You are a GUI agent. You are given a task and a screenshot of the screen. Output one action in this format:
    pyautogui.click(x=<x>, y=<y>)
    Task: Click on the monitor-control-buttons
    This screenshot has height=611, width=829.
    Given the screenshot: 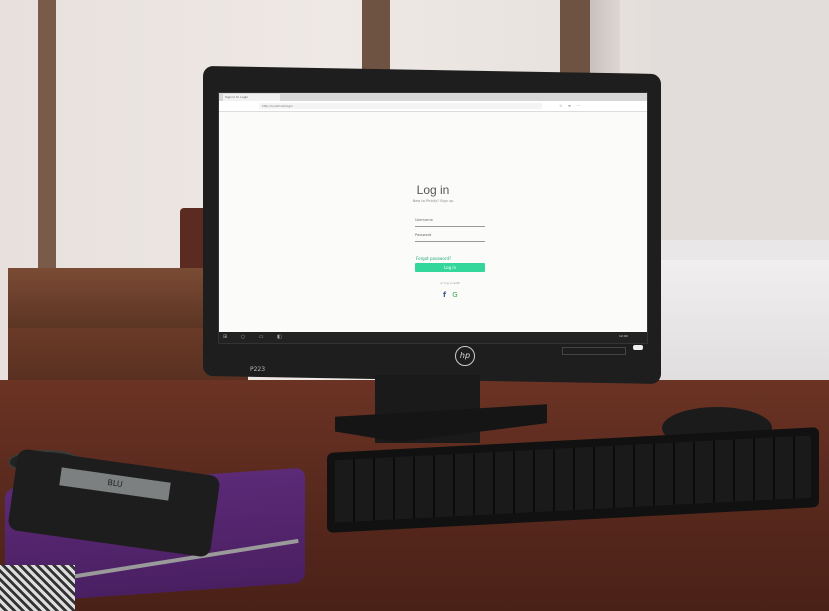 What is the action you would take?
    pyautogui.click(x=594, y=351)
    